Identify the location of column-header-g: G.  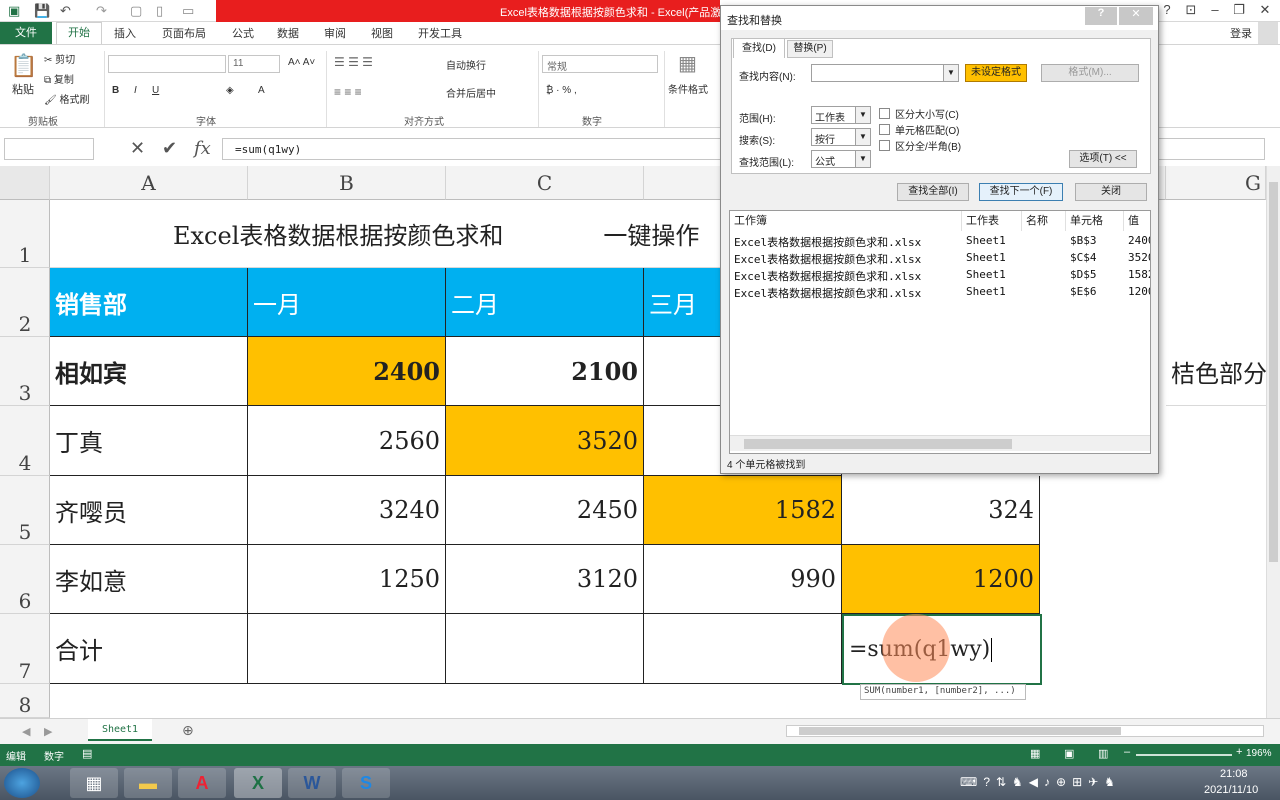
(1216, 183).